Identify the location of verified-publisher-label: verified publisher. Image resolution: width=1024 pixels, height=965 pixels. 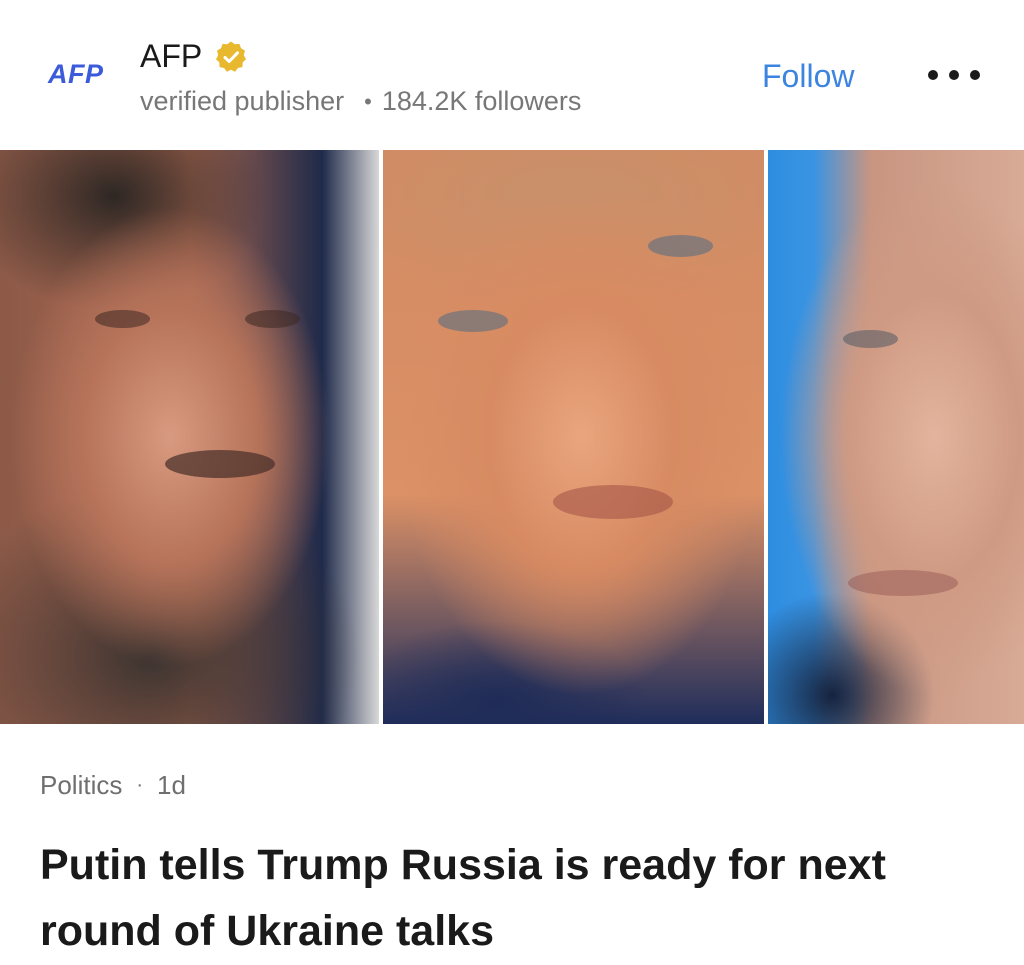
(242, 101).